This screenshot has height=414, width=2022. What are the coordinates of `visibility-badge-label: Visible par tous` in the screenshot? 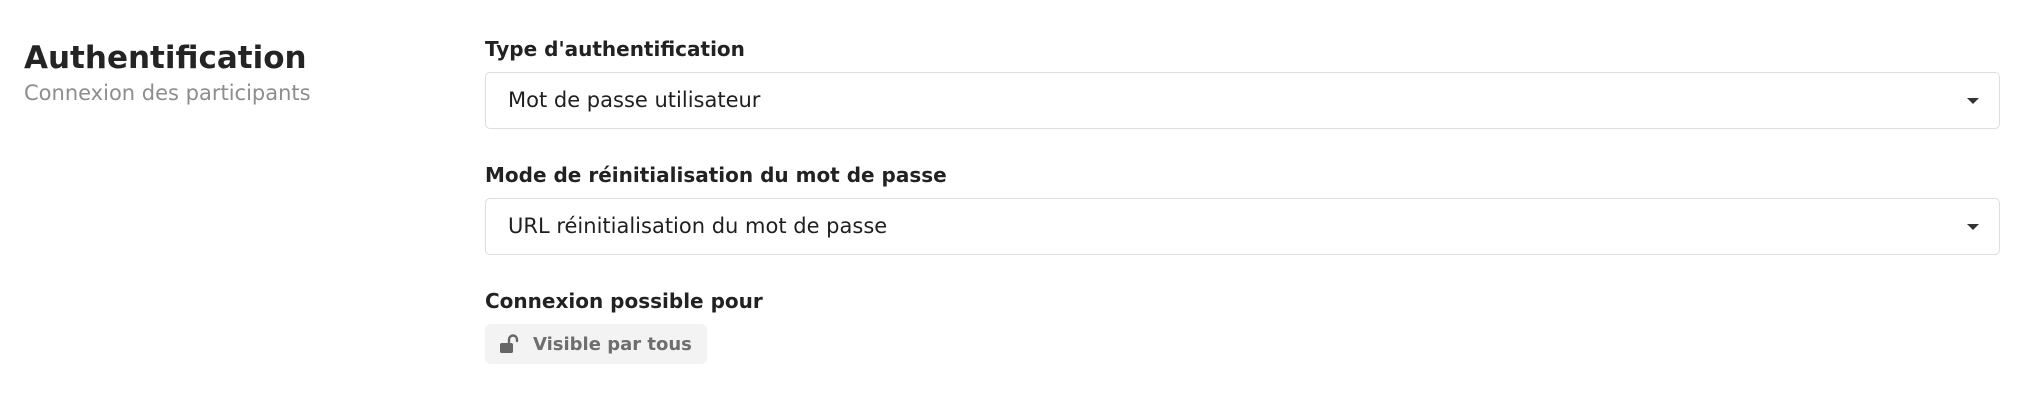 It's located at (612, 344).